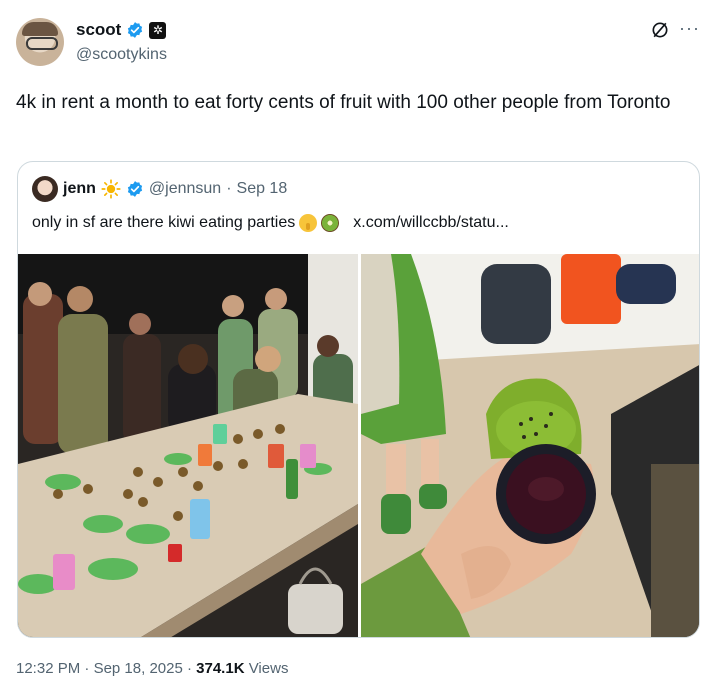 This screenshot has width=716, height=699. I want to click on quoted-author-name: jenn, so click(79, 188).